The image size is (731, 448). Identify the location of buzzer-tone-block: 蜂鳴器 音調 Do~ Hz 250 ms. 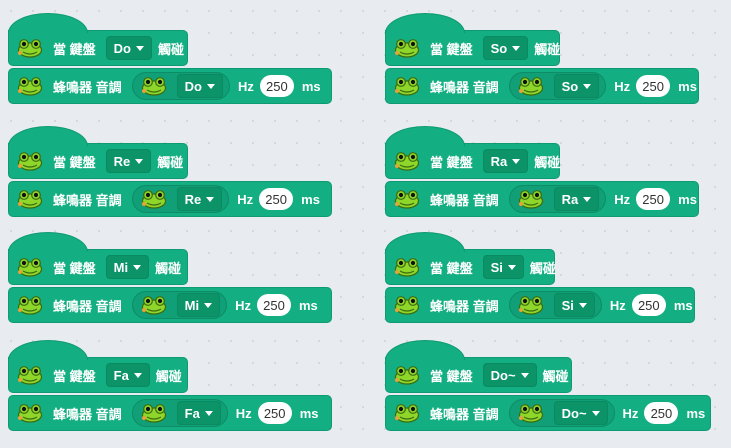
(548, 413).